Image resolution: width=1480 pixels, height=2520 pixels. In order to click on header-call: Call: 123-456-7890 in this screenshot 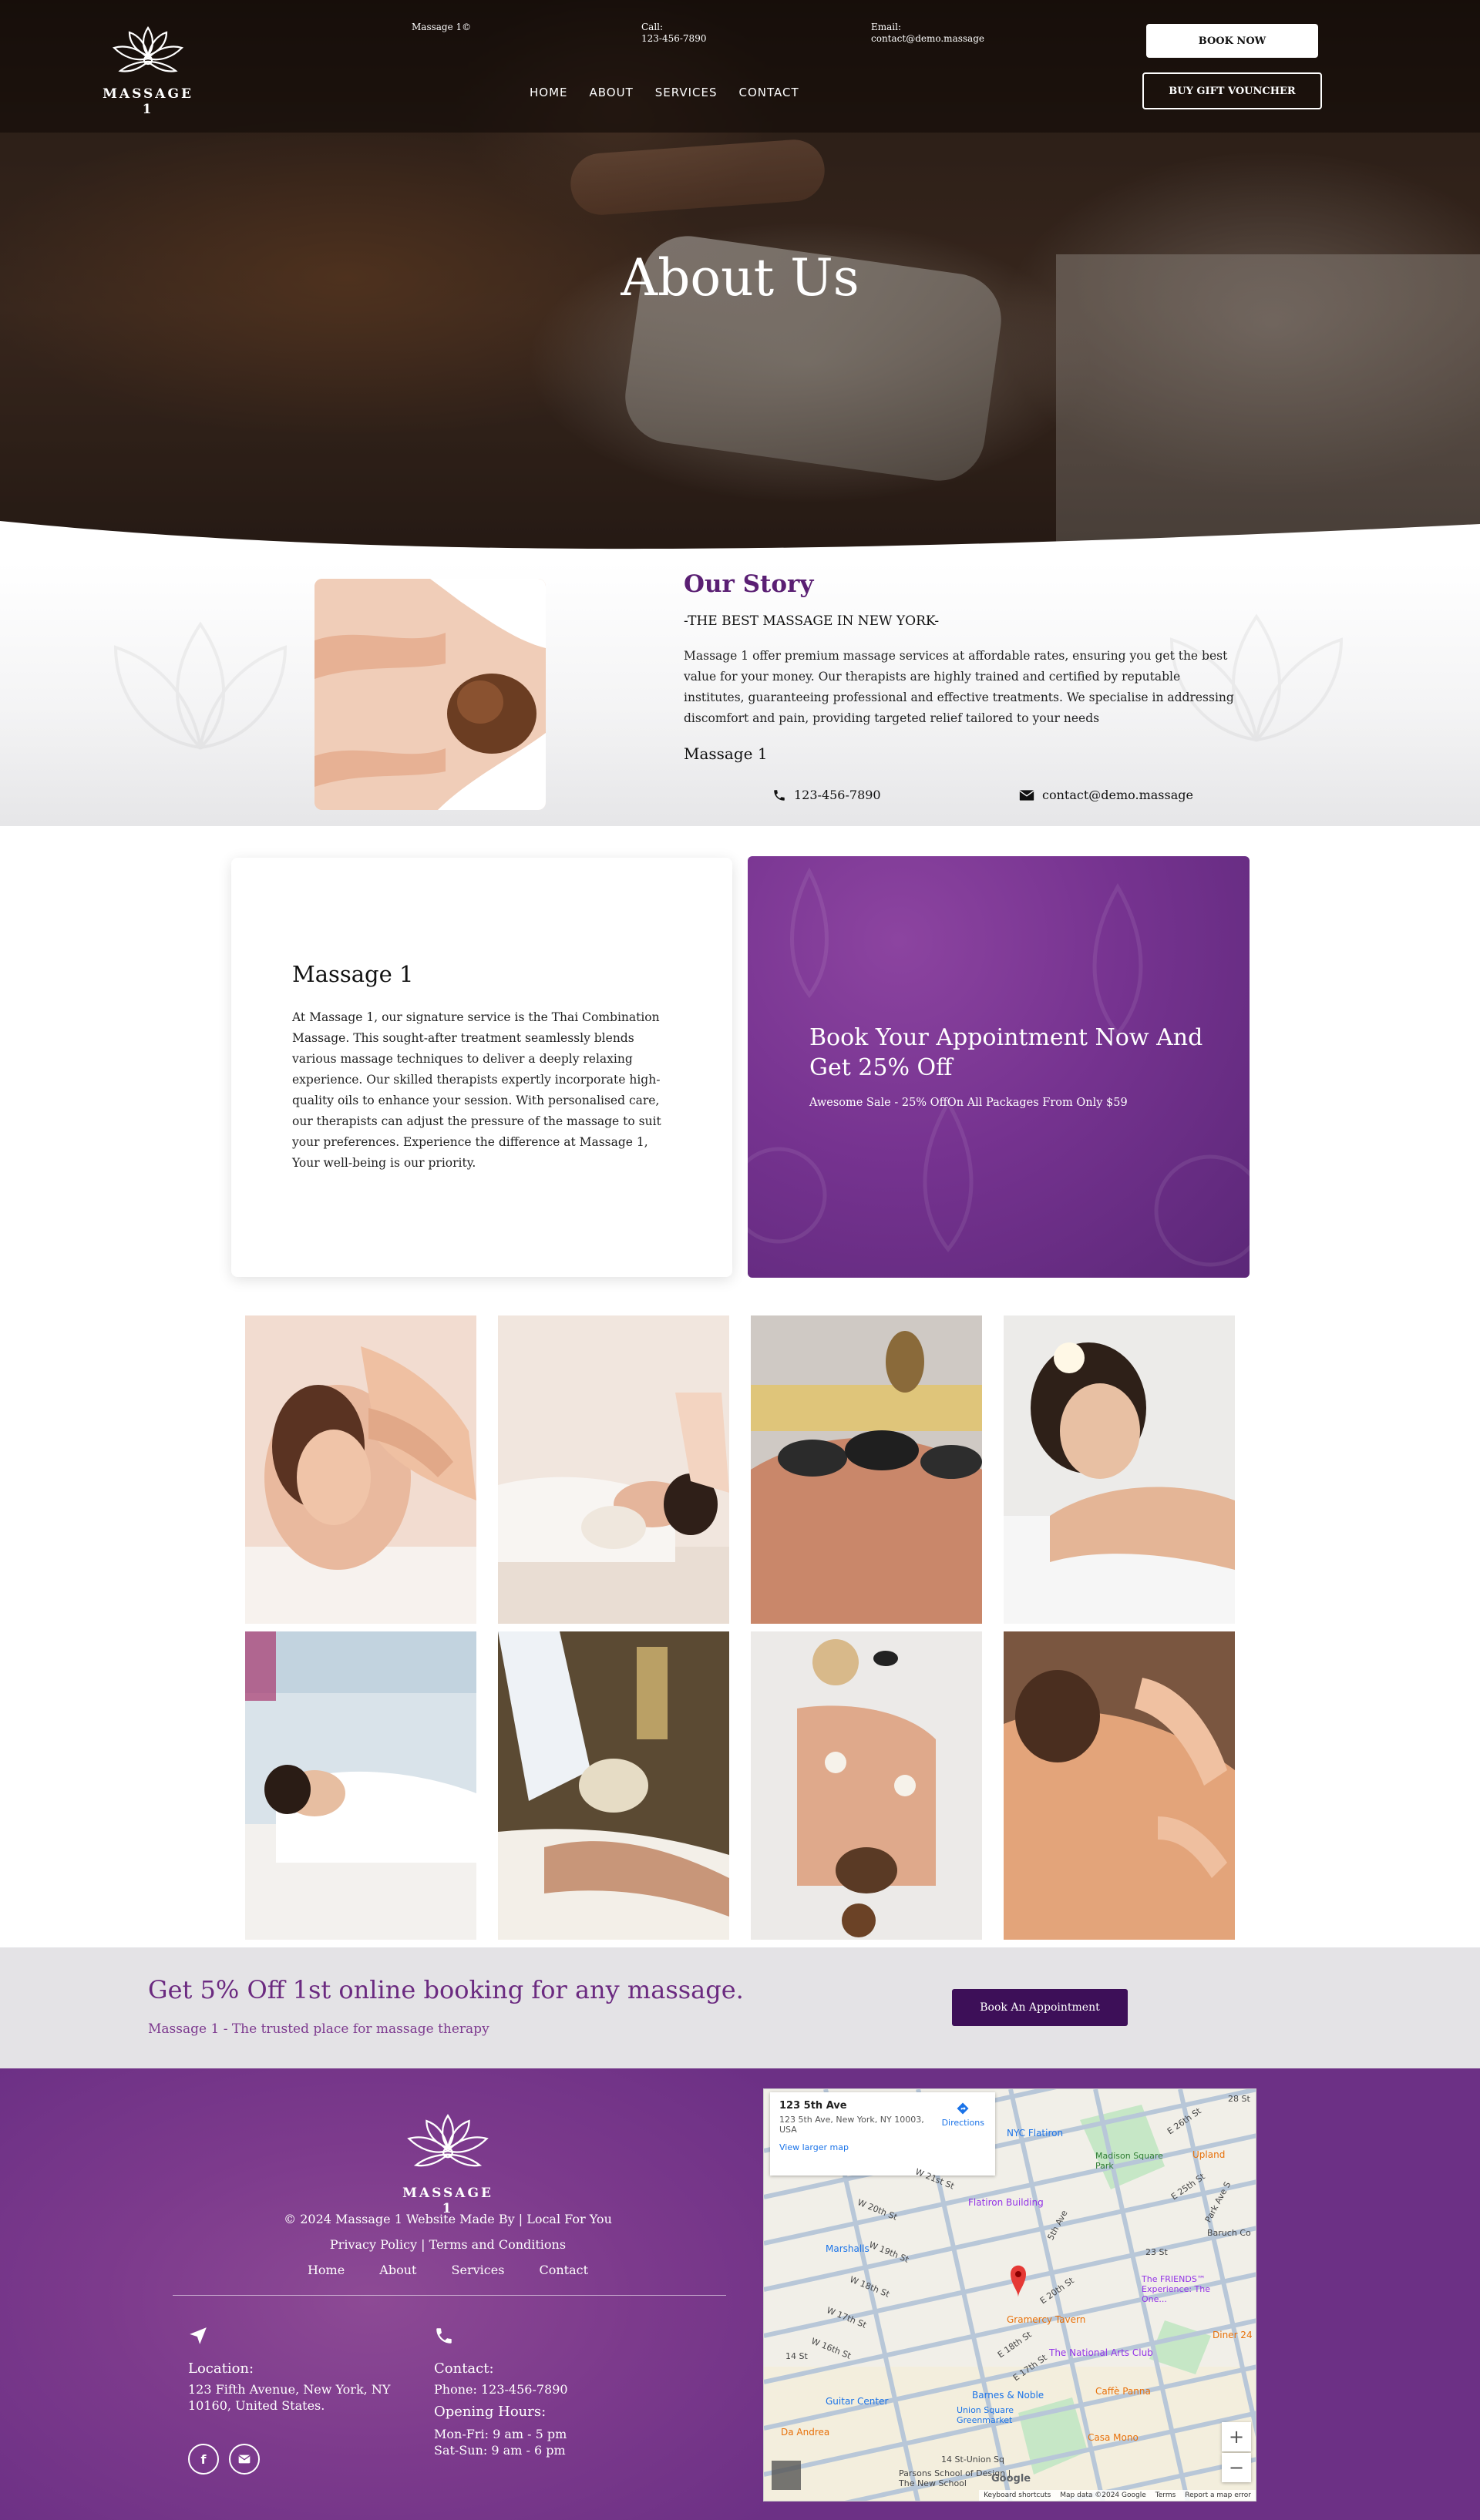, I will do `click(674, 33)`.